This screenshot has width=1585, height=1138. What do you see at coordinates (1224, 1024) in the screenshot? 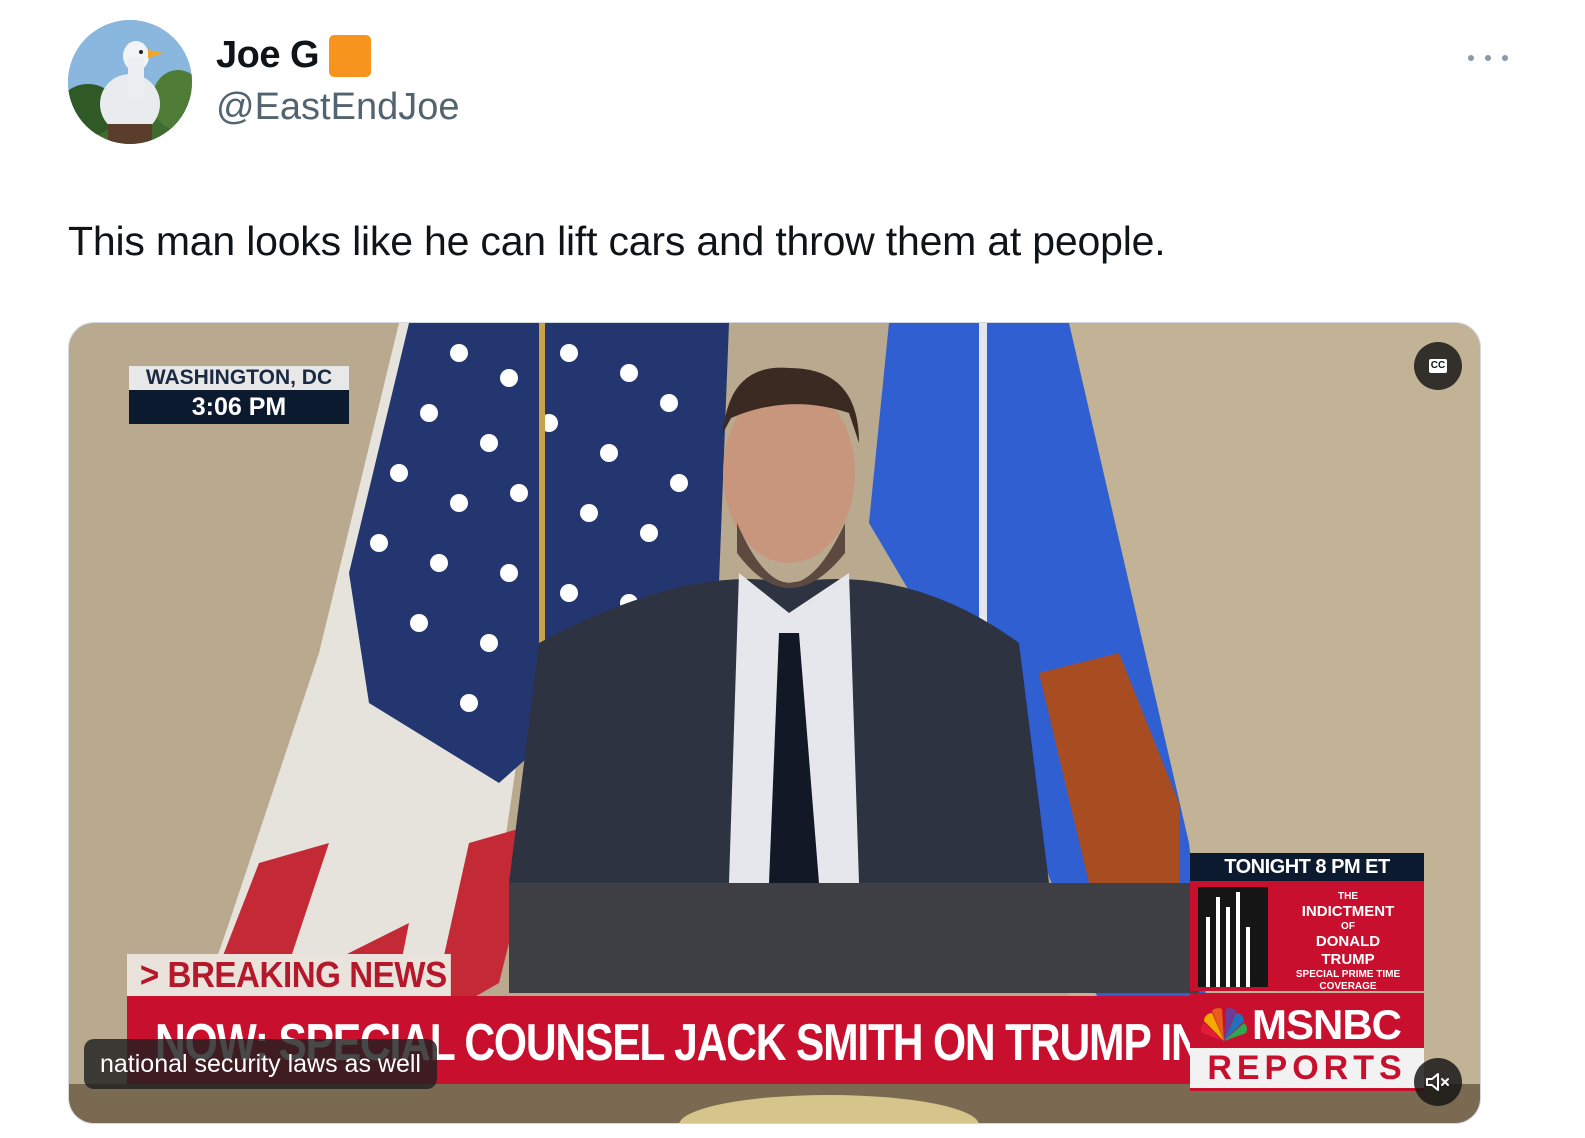
I see `peacock-icon` at bounding box center [1224, 1024].